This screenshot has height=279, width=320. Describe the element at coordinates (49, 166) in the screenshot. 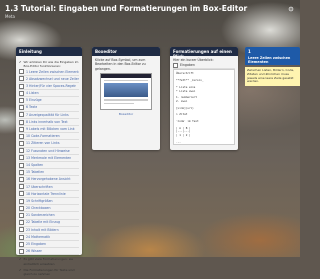

I see `toc-item: 14 Spalten` at that location.